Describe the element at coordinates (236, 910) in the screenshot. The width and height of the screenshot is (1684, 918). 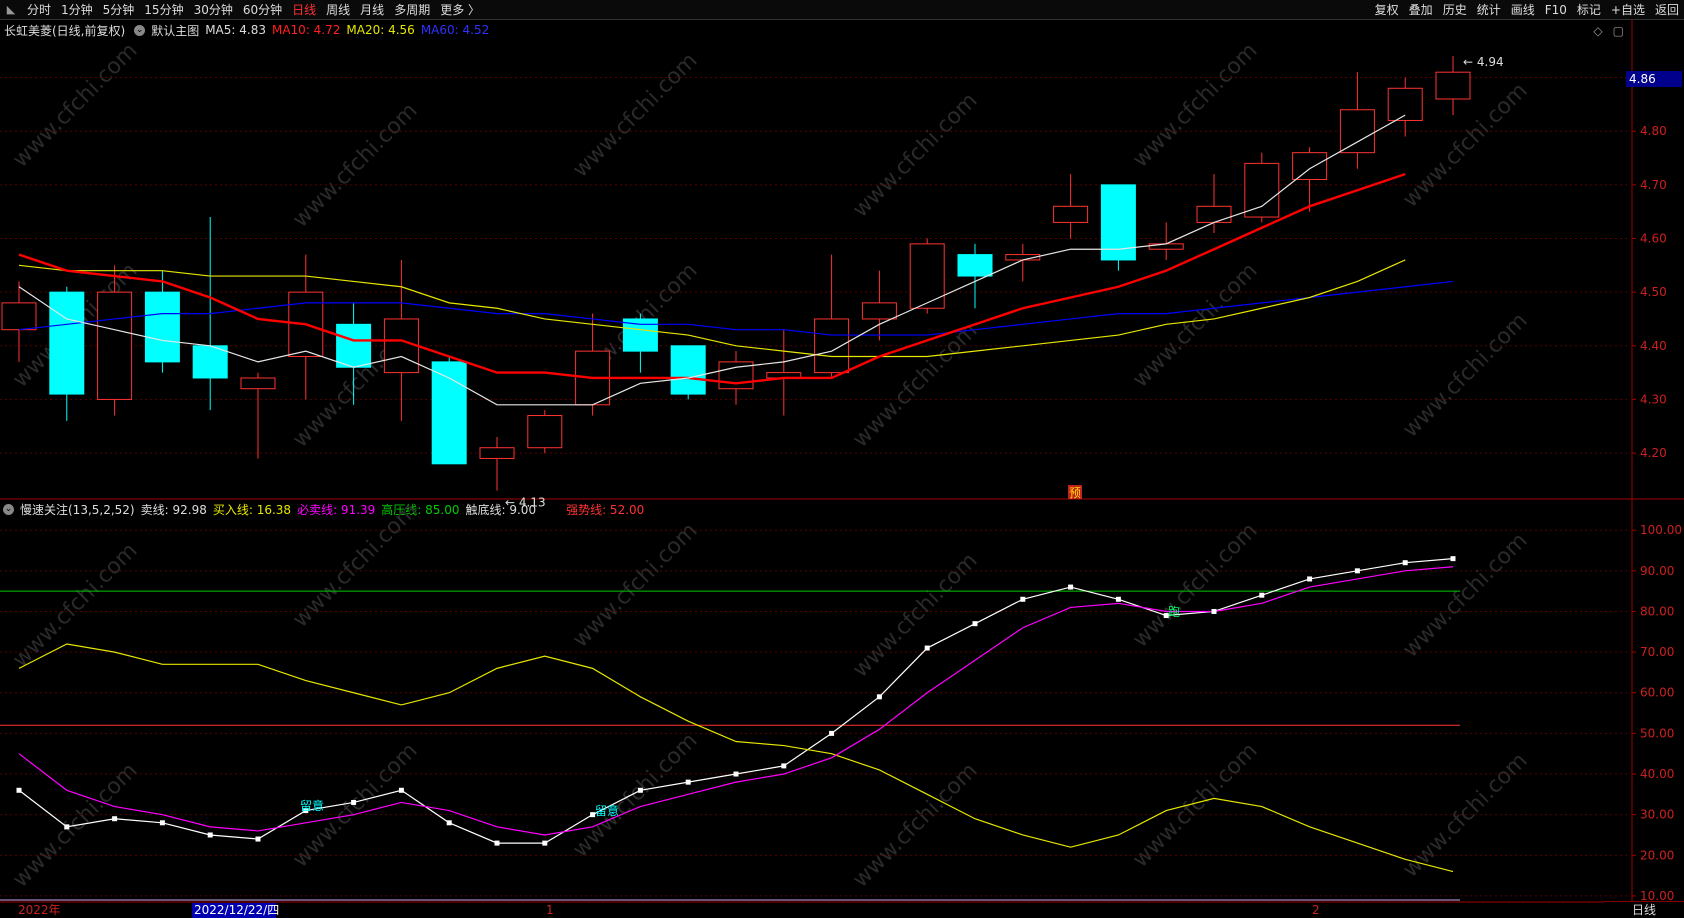
I see `x-label-1: 2022/12/22/四` at that location.